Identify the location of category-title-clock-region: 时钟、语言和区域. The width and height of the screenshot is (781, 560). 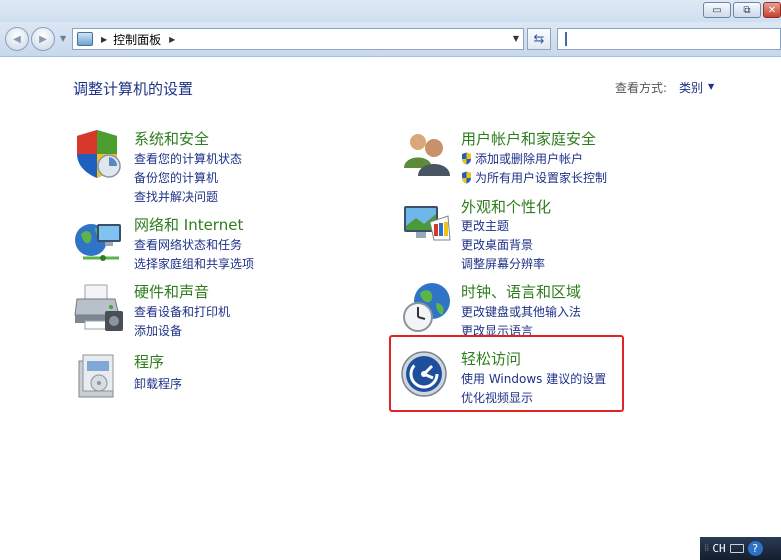
(521, 291).